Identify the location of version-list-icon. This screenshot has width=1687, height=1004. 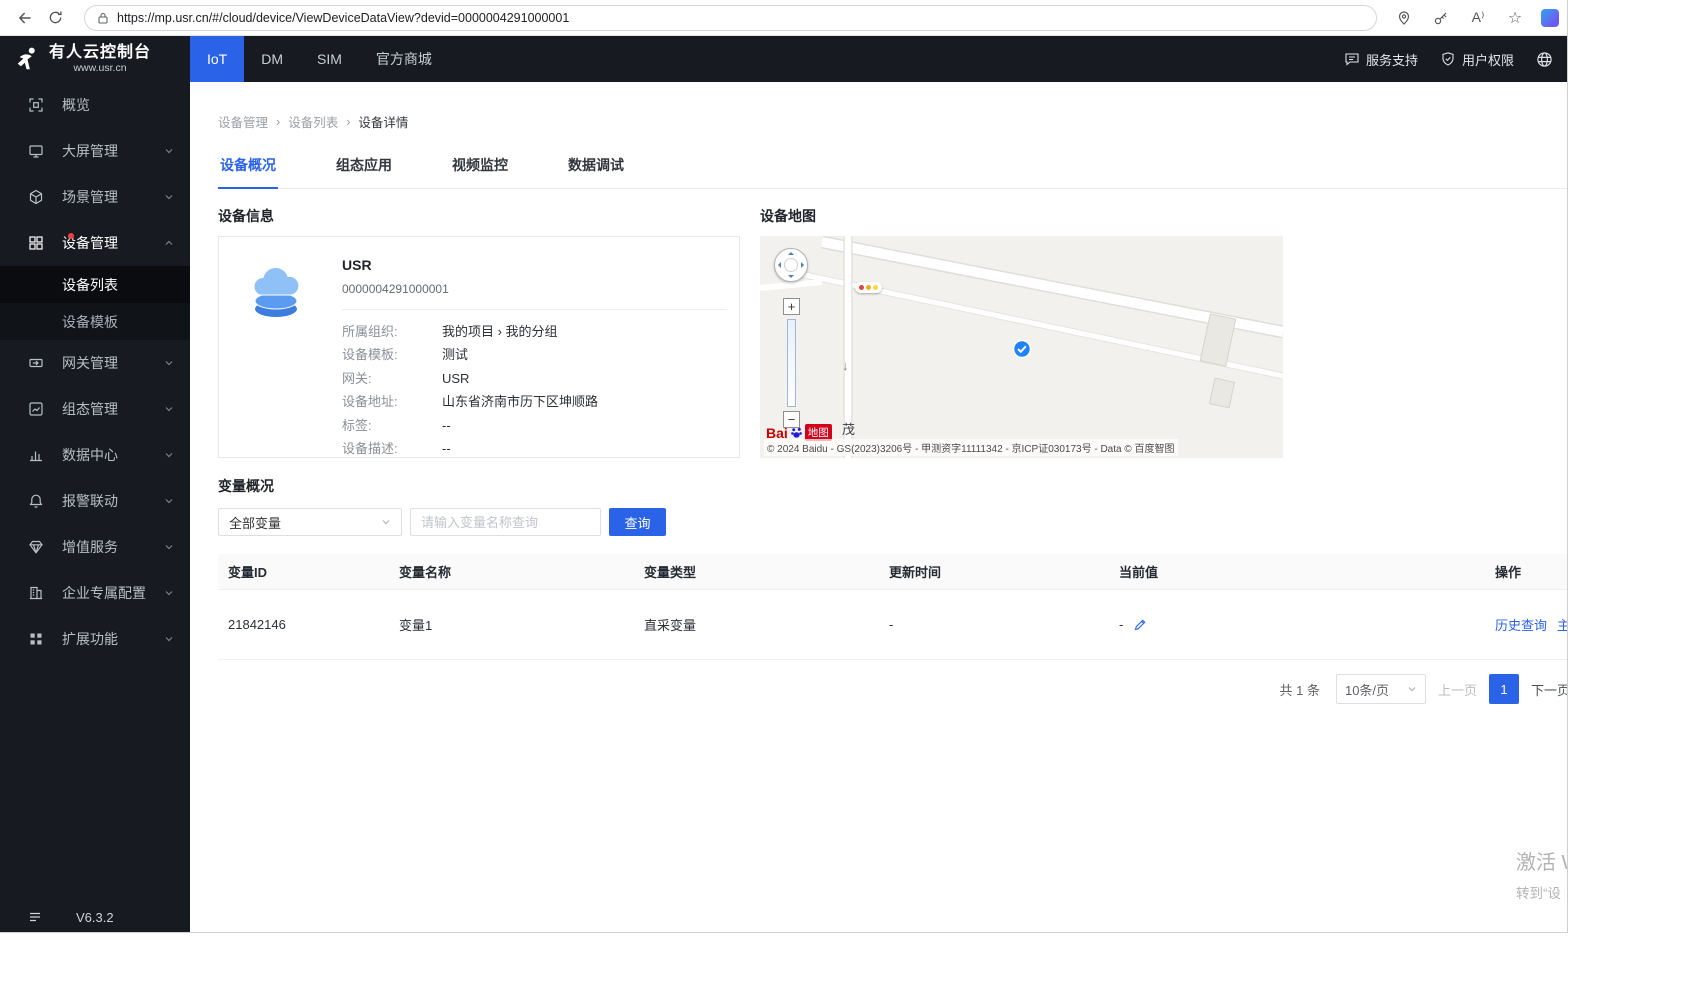
(35, 917).